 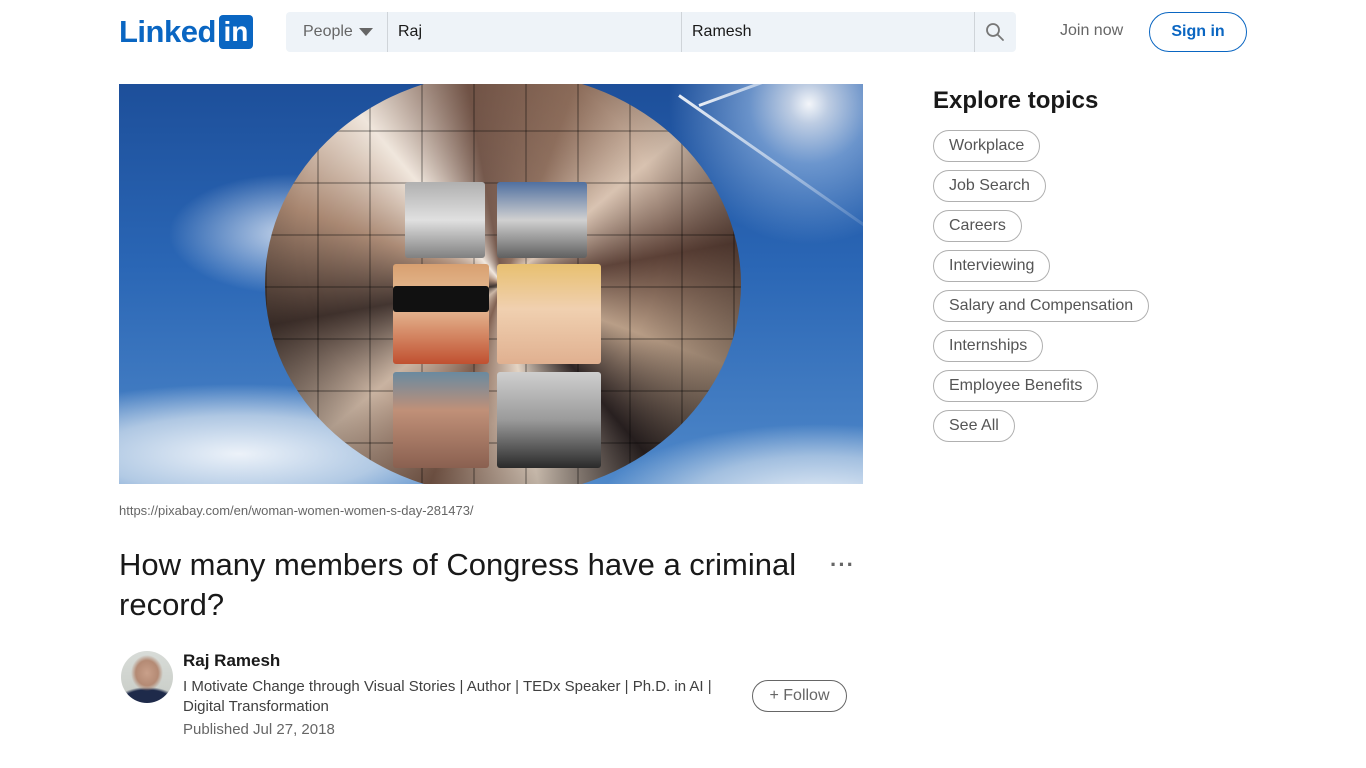 What do you see at coordinates (328, 31) in the screenshot?
I see `search-type-label: People` at bounding box center [328, 31].